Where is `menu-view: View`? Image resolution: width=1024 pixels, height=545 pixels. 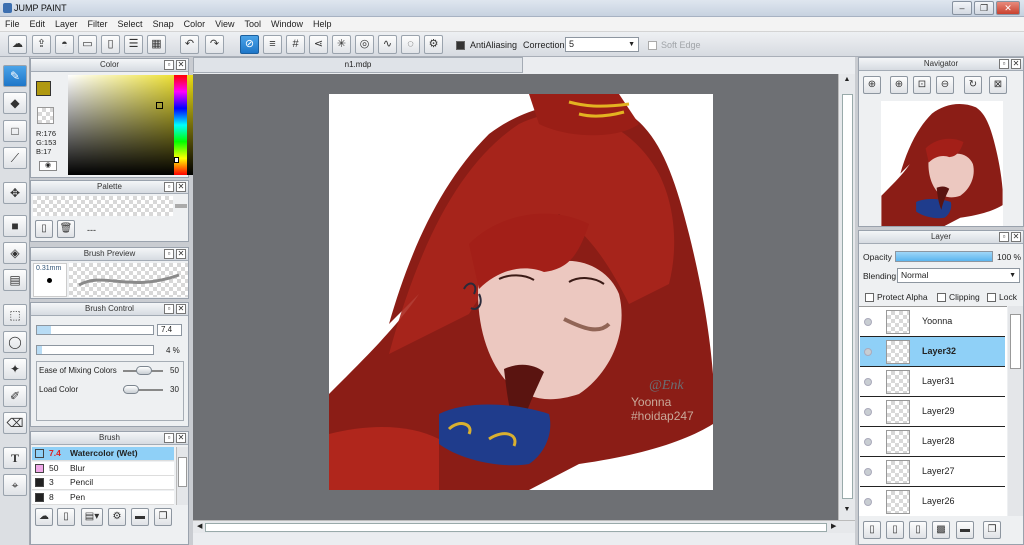
menu-view: View is located at coordinates (224, 24).